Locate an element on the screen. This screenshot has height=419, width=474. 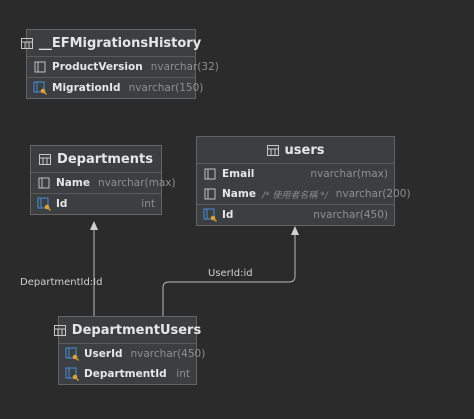
column-name: ProductVersion is located at coordinates (97, 67).